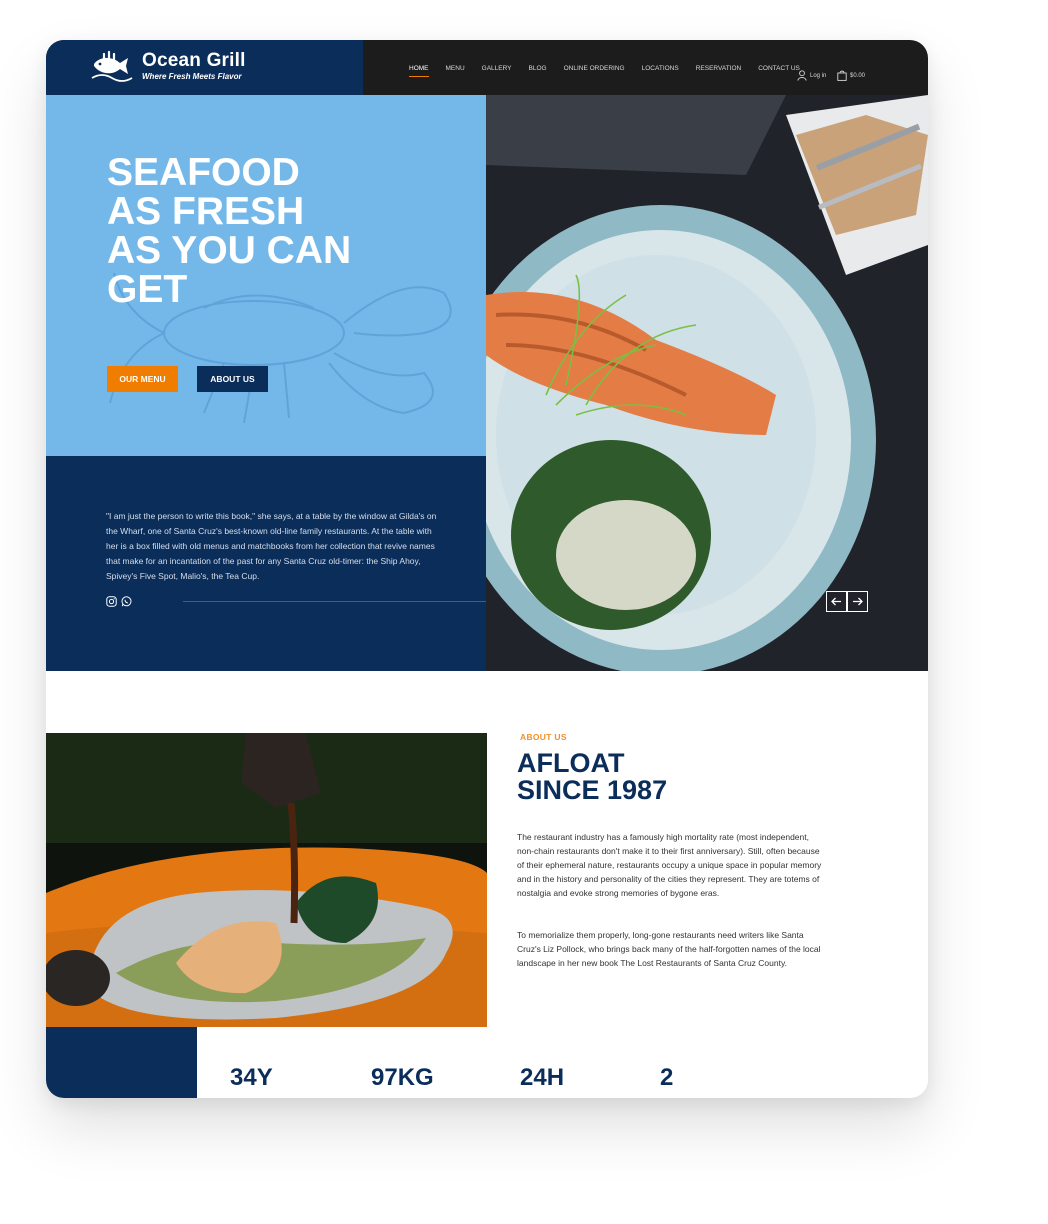 This screenshot has width=1048, height=1224. What do you see at coordinates (455, 68) in the screenshot?
I see `nav-item-menu: MENU` at bounding box center [455, 68].